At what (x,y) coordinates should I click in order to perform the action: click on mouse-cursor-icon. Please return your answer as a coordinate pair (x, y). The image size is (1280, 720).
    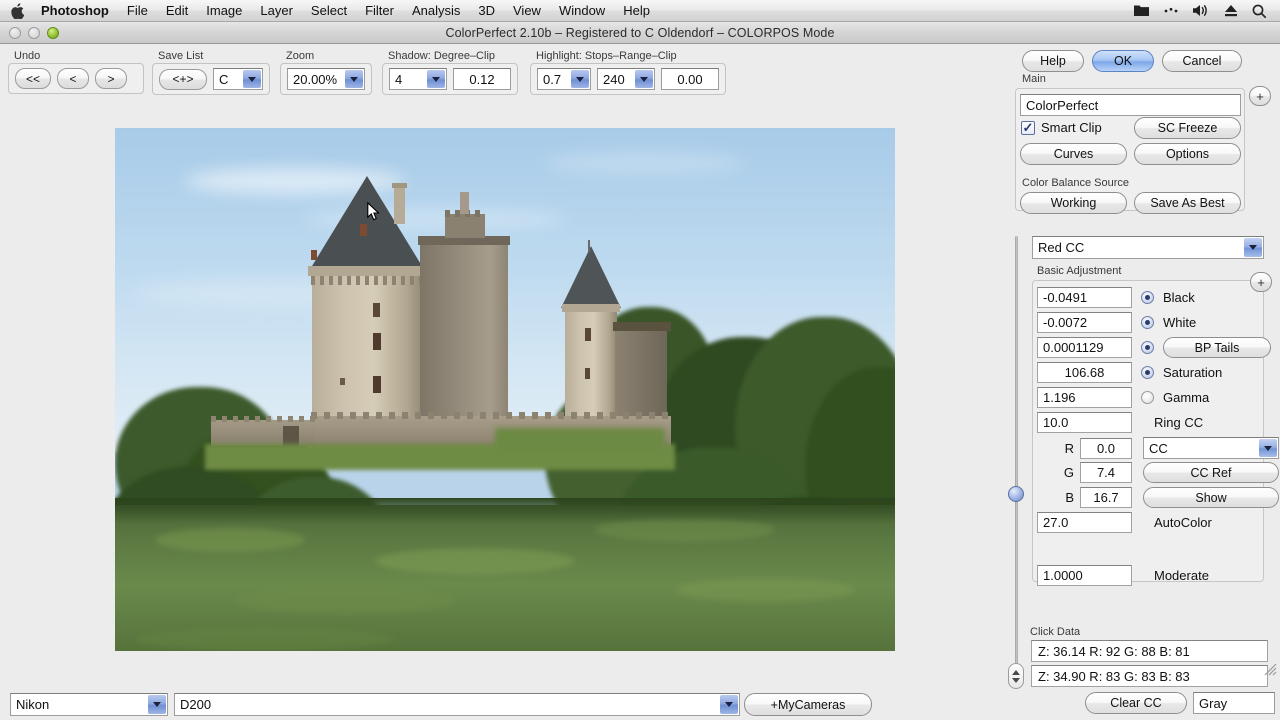
    Looking at the image, I should click on (373, 212).